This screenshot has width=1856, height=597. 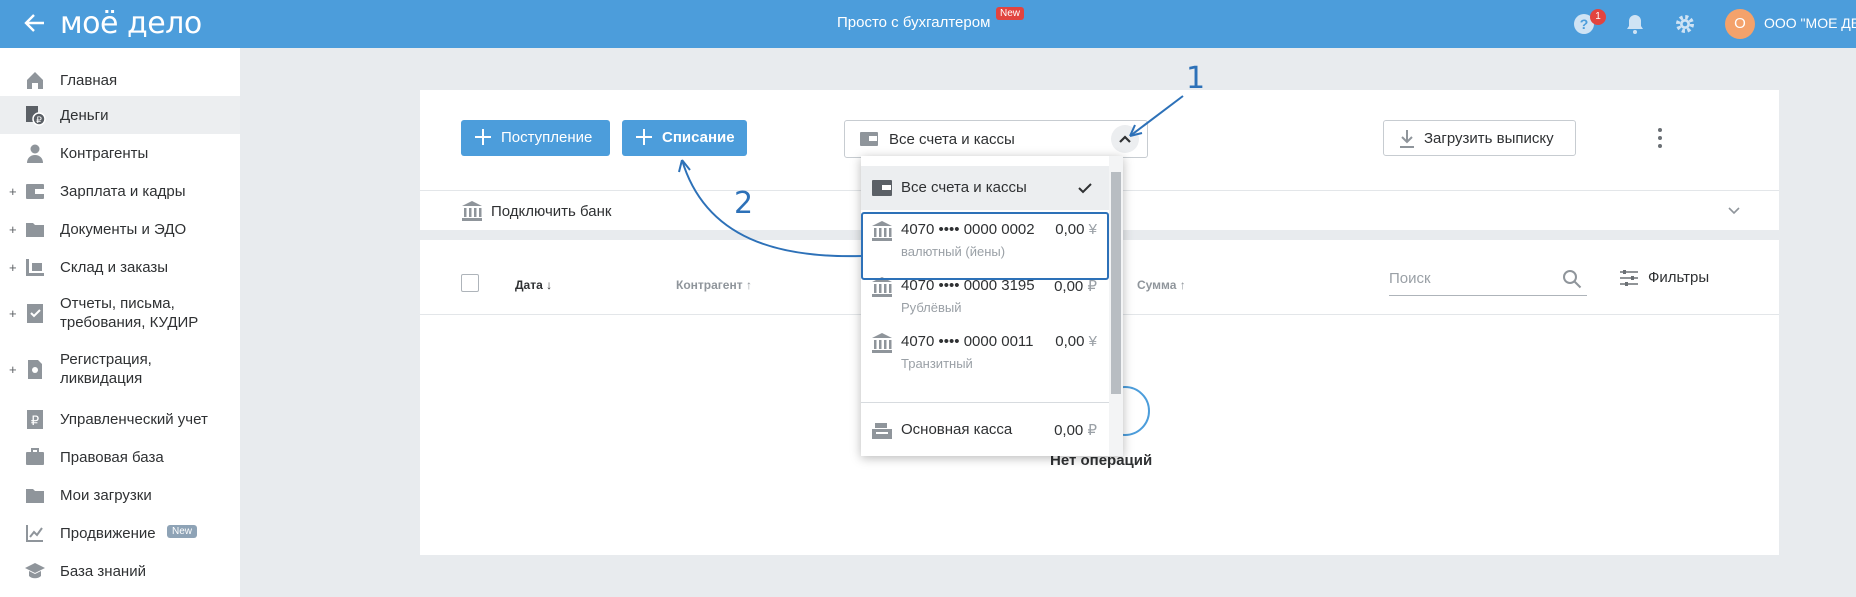 I want to click on search-field, so click(x=1488, y=280).